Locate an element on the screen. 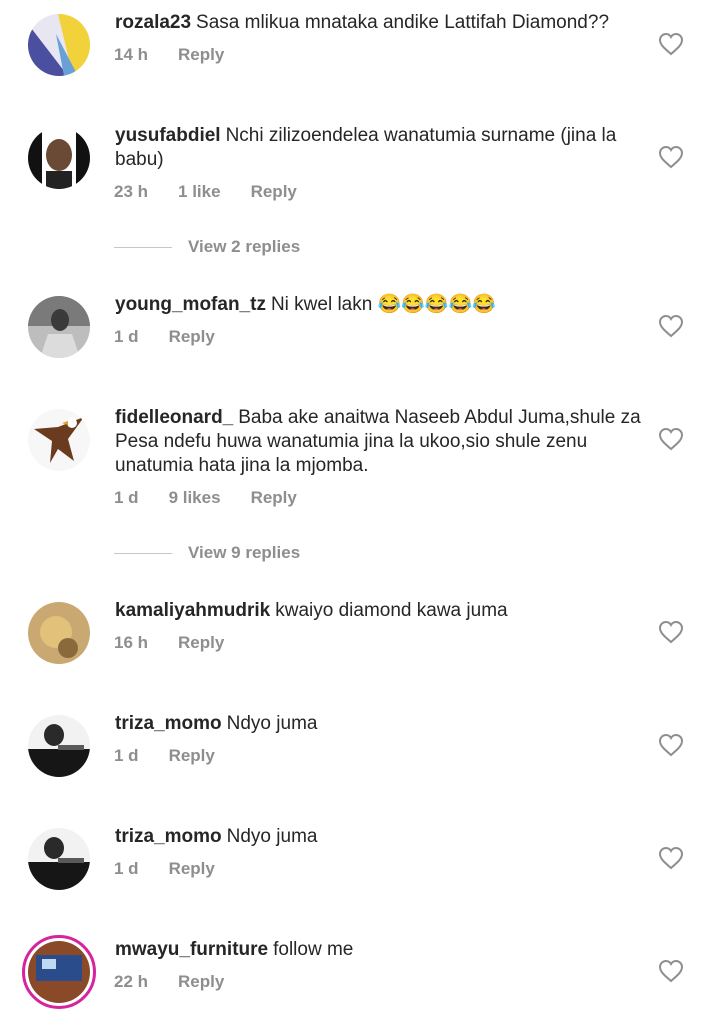 This screenshot has height=1009, width=720. comment-text: young_mofan_tz Ni kwel lakn 😂😂😂😂😂 is located at coordinates (380, 305).